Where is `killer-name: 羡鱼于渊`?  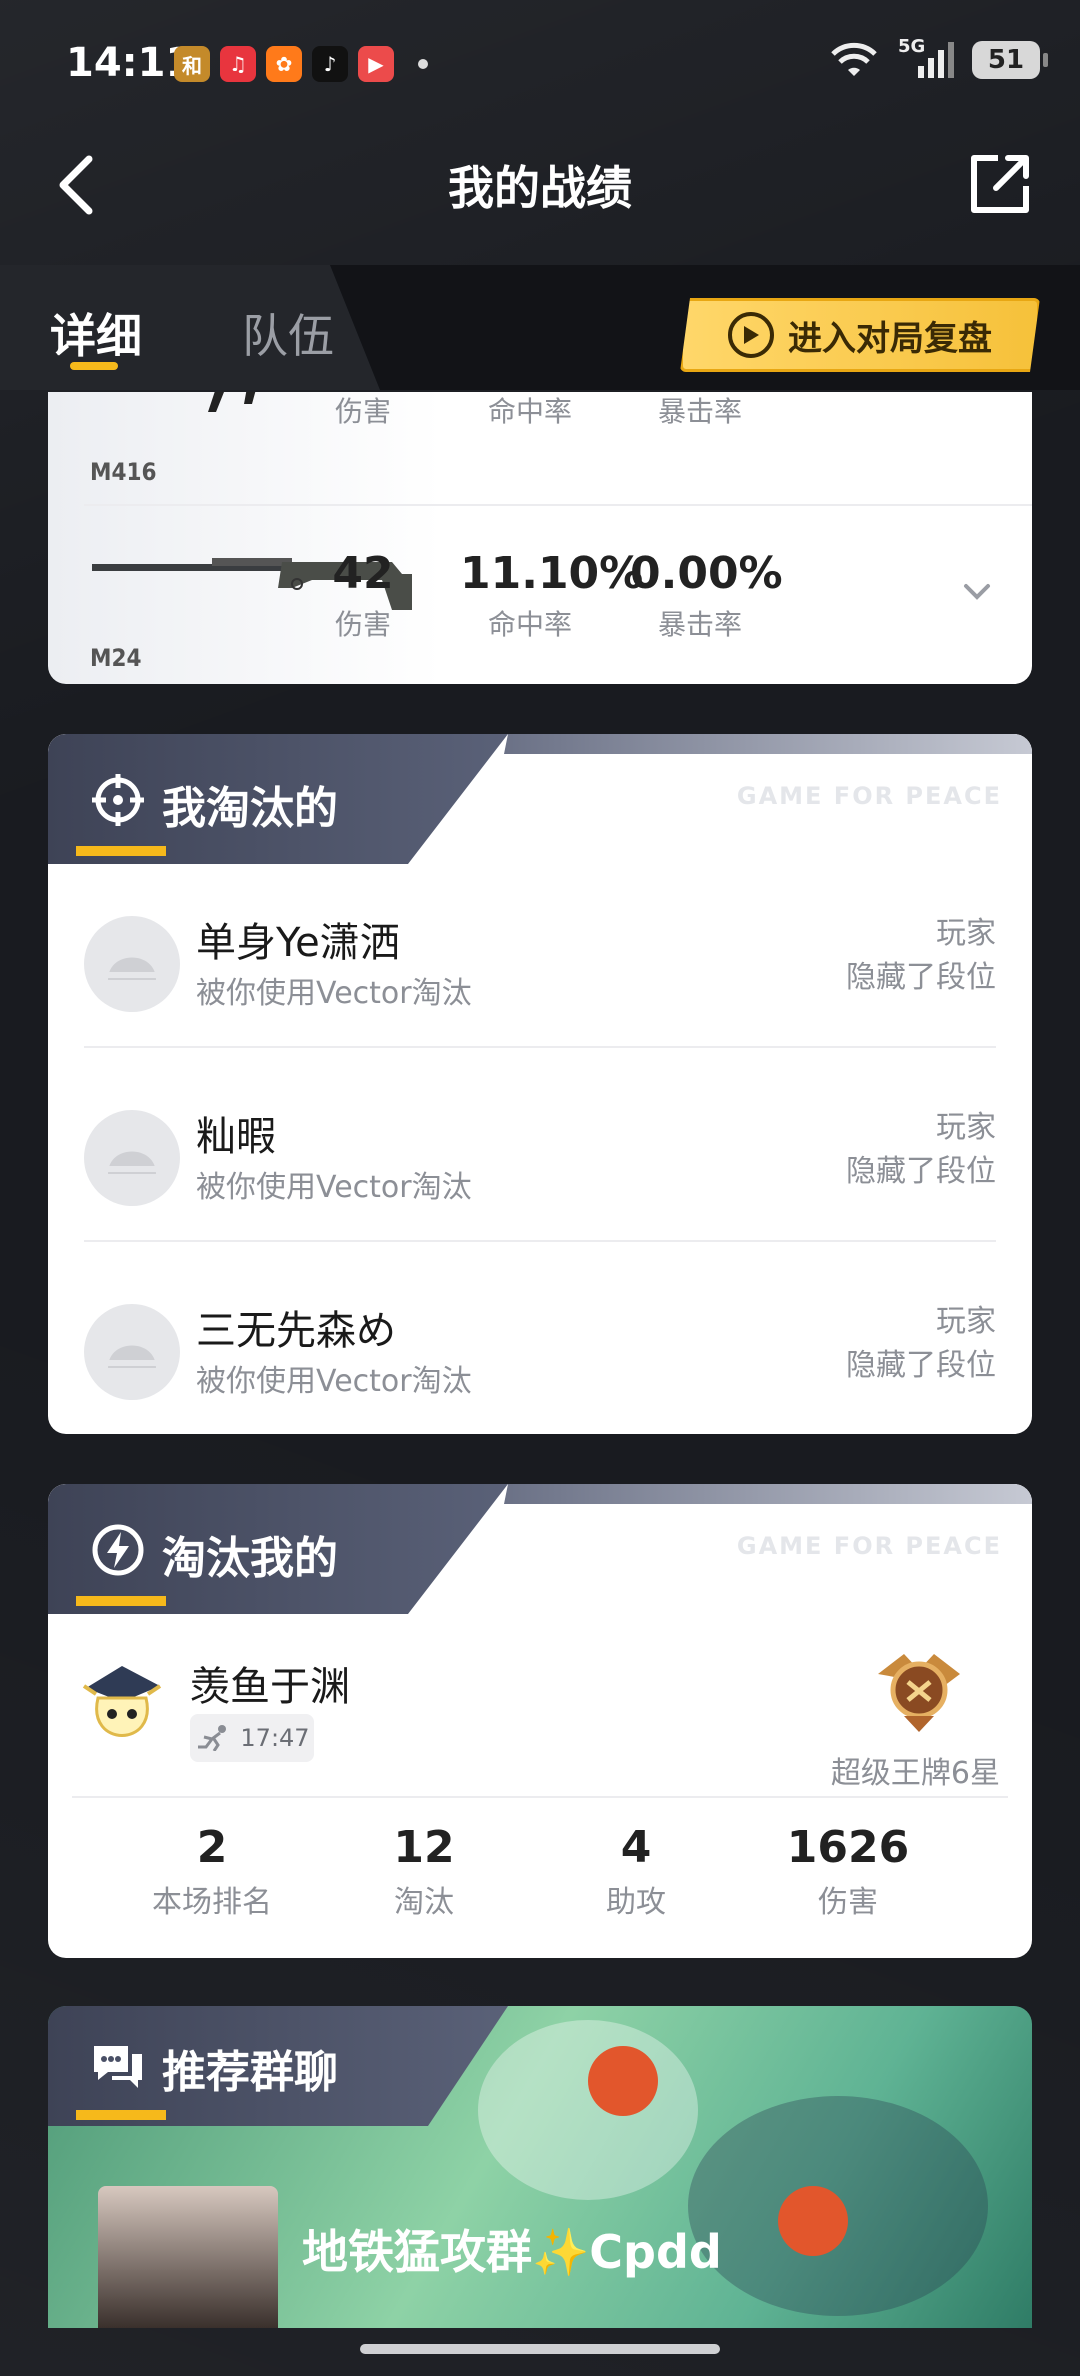
killer-name: 羡鱼于渊 is located at coordinates (270, 1687).